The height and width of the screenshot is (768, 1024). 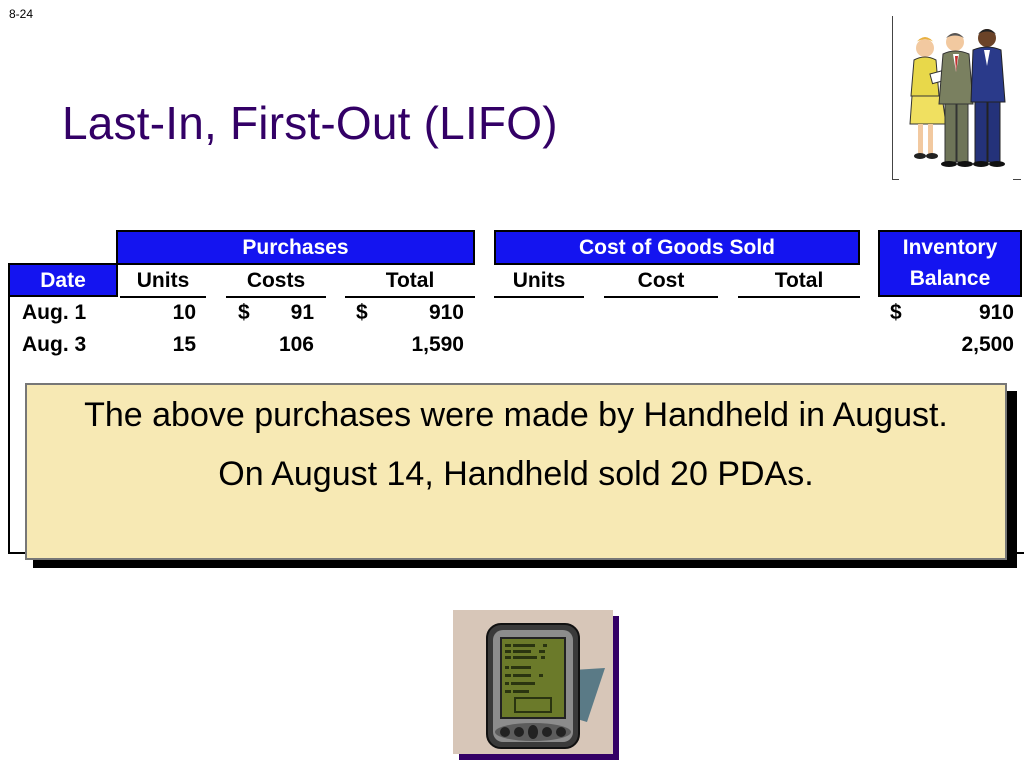 What do you see at coordinates (276, 282) in the screenshot?
I see `purchases-costs-header: Costs` at bounding box center [276, 282].